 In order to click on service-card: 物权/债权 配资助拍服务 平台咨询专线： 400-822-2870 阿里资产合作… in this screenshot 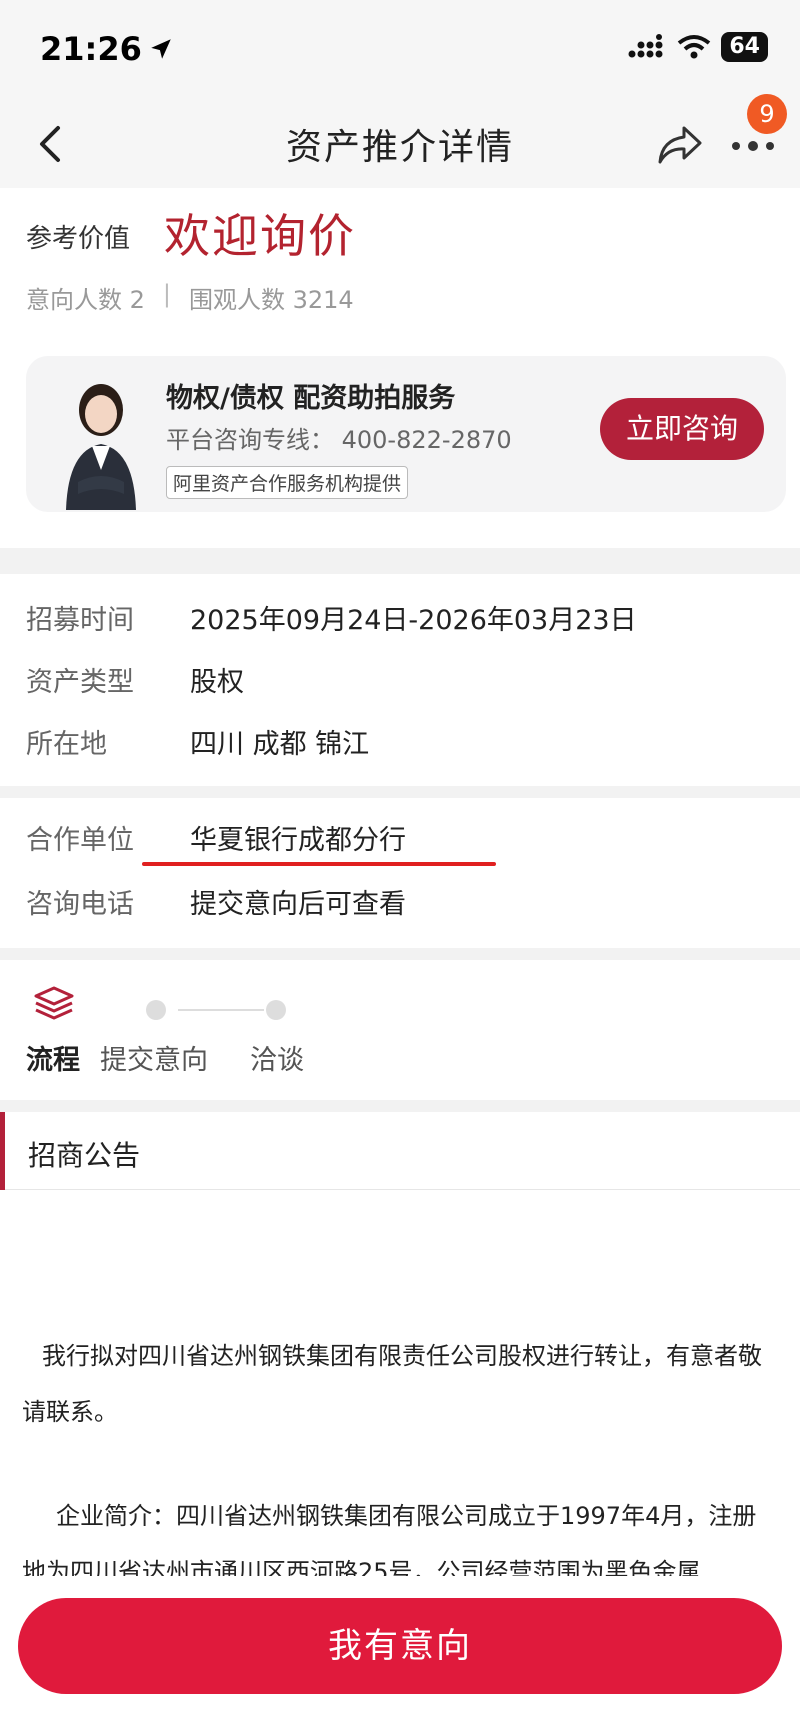, I will do `click(406, 434)`.